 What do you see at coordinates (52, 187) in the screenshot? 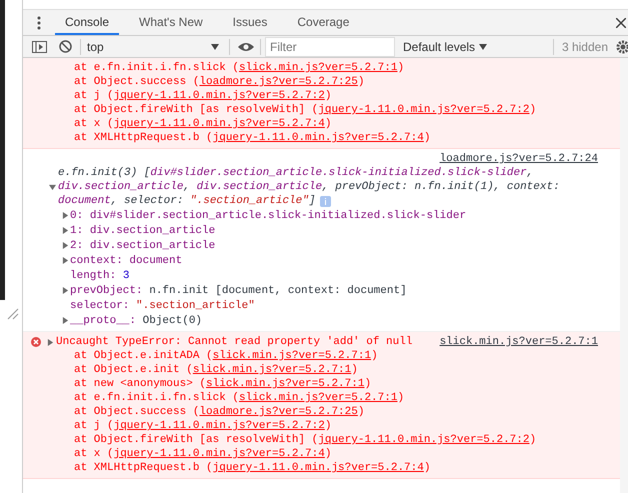
I see `expanded-arrow-icon` at bounding box center [52, 187].